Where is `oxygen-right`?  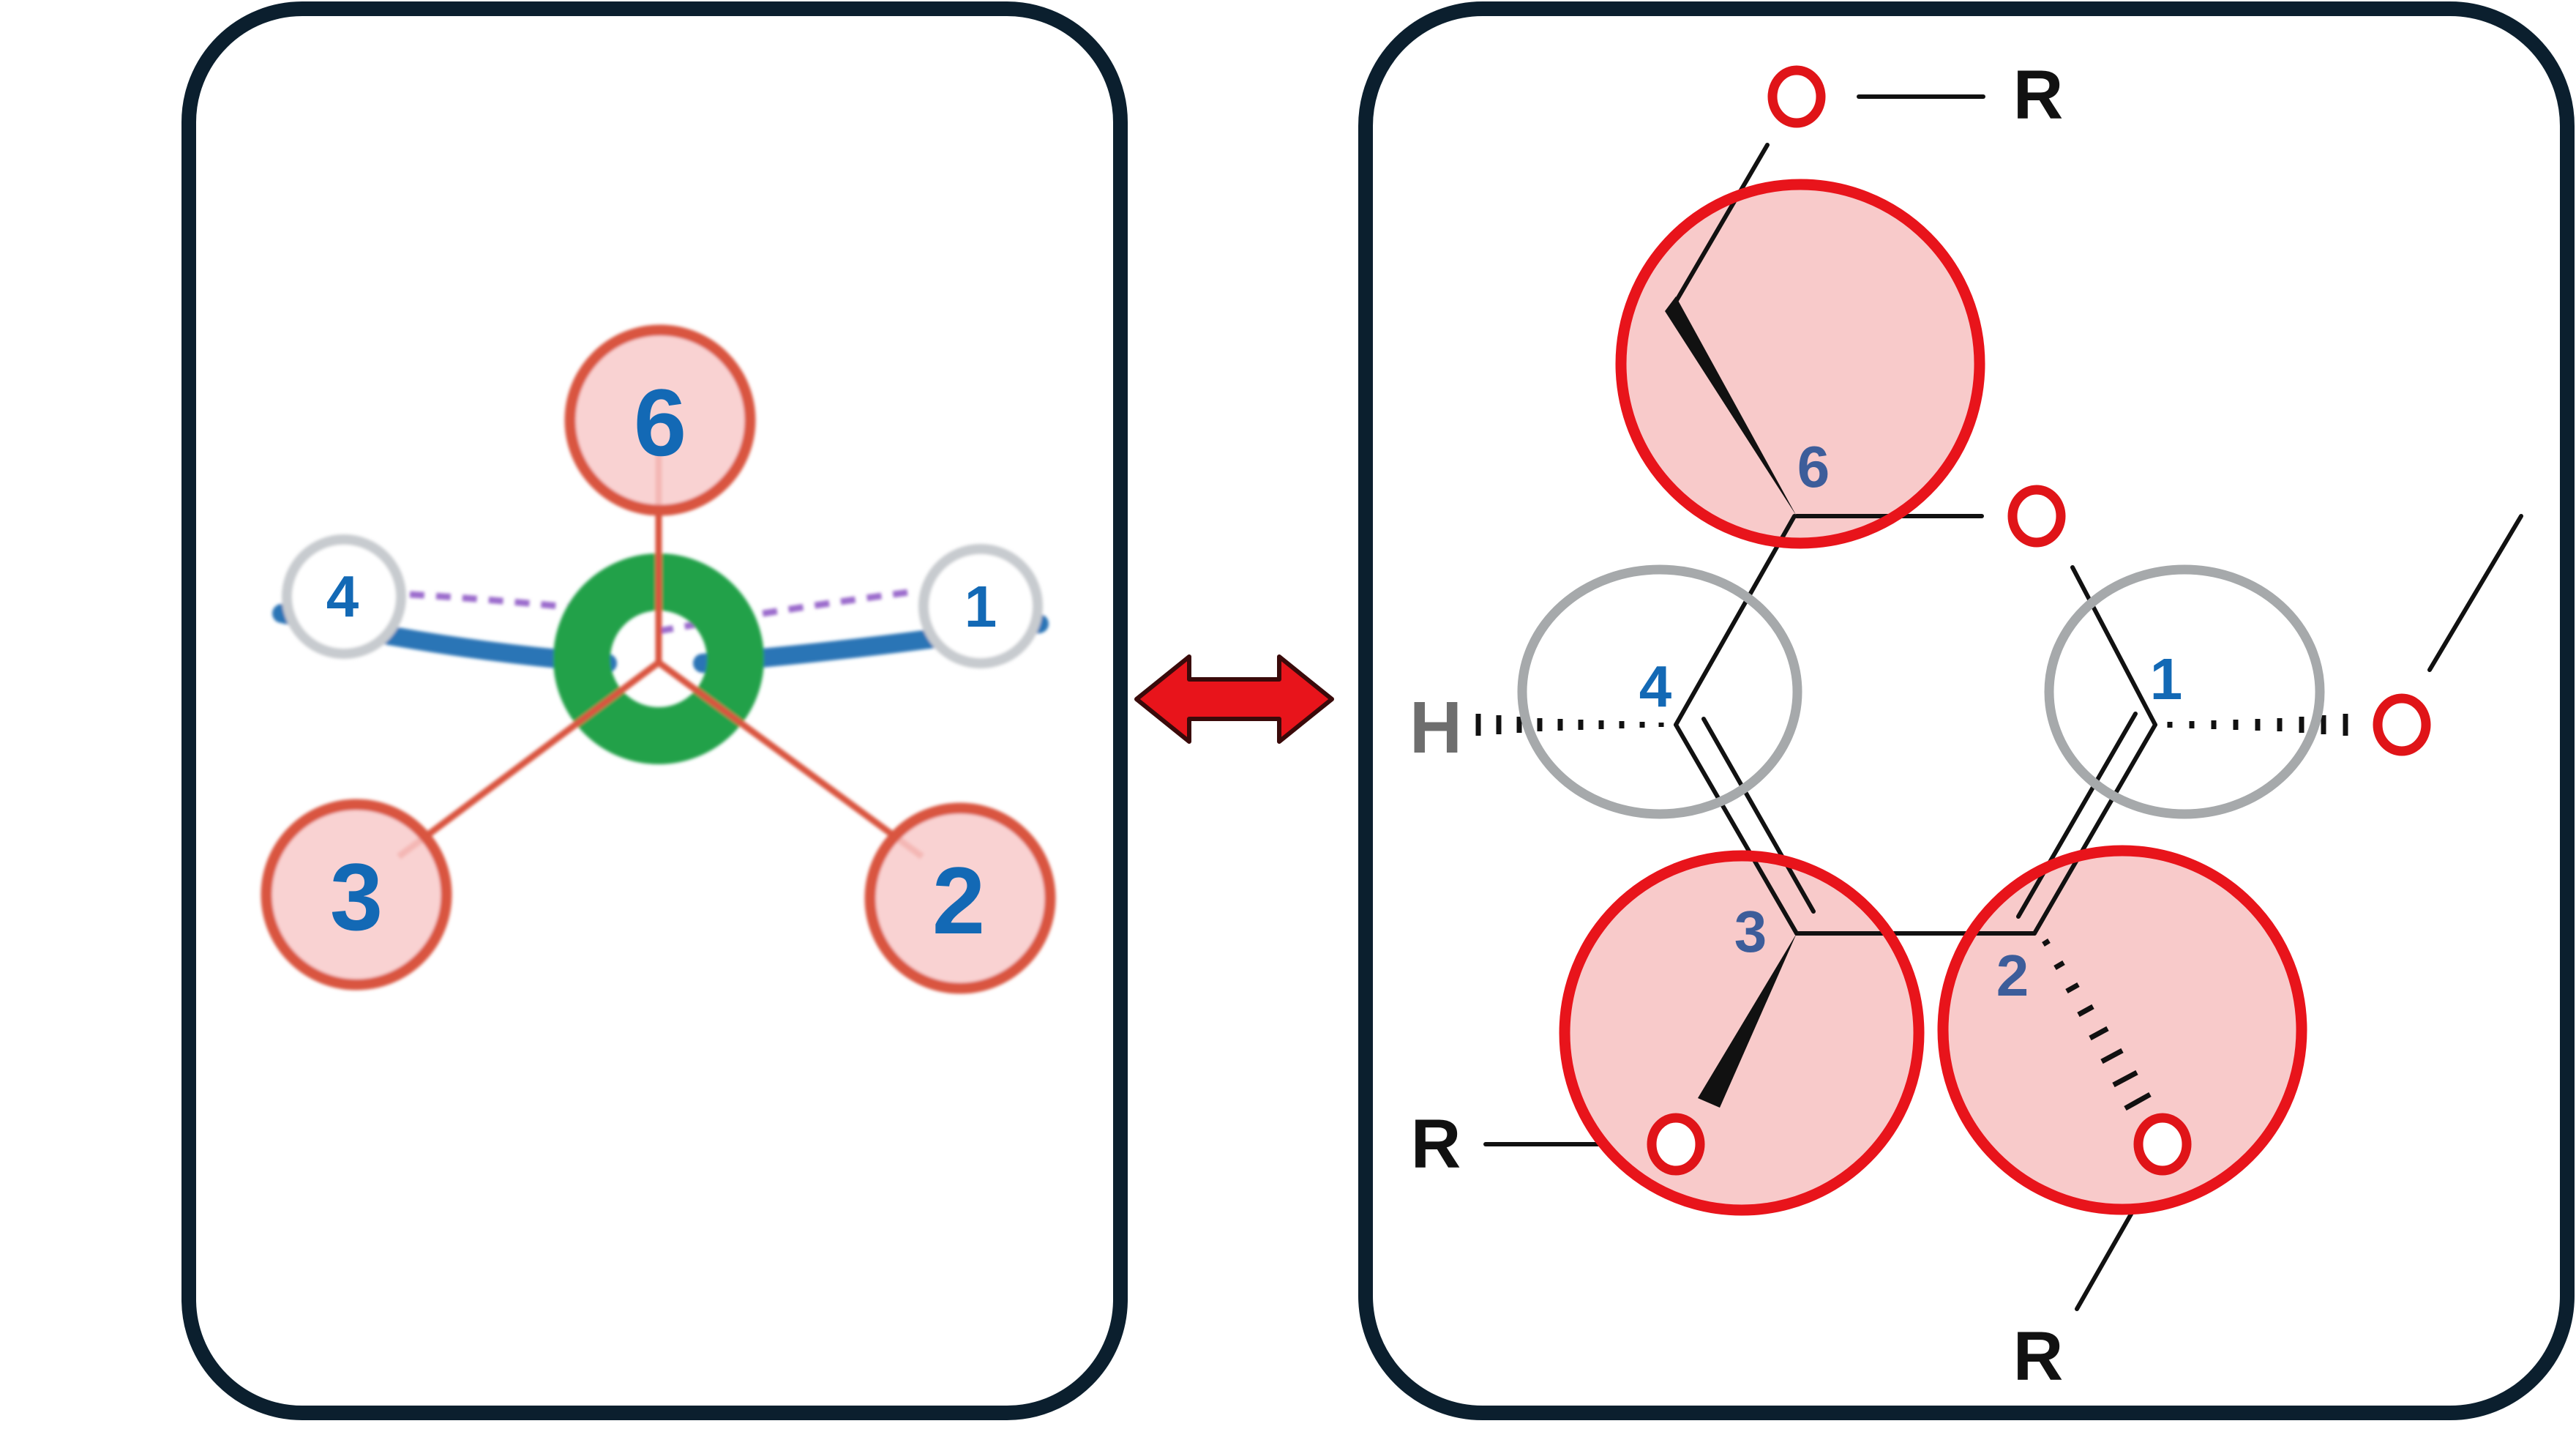 oxygen-right is located at coordinates (2402, 724).